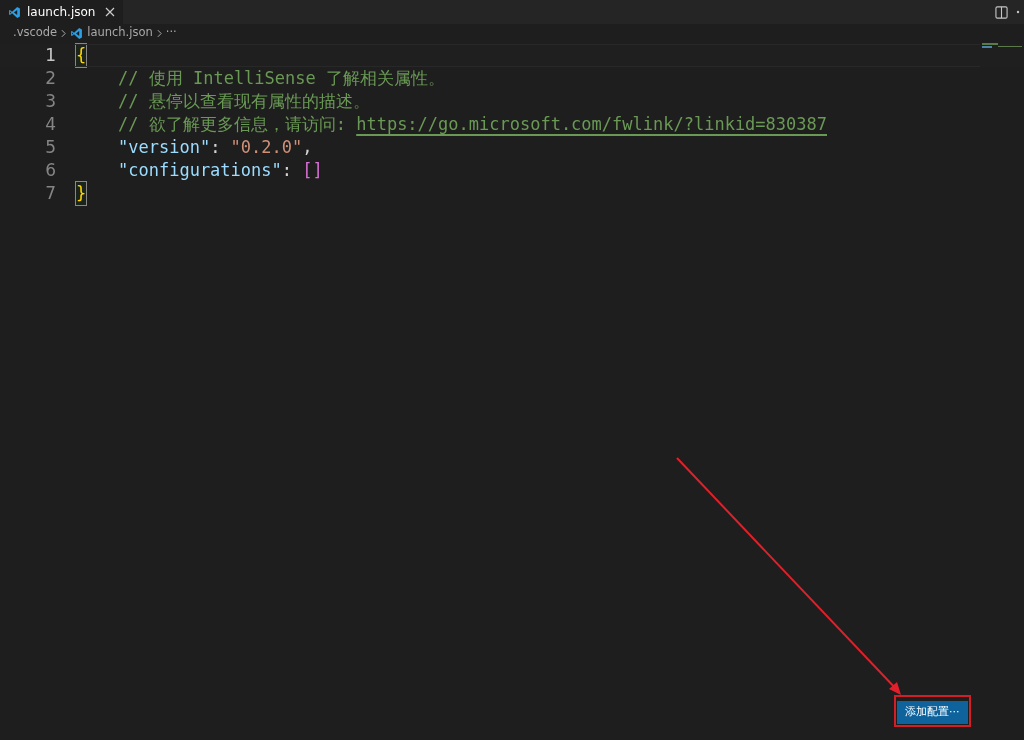 The height and width of the screenshot is (740, 1024). Describe the element at coordinates (164, 147) in the screenshot. I see `json-key: "version"` at that location.